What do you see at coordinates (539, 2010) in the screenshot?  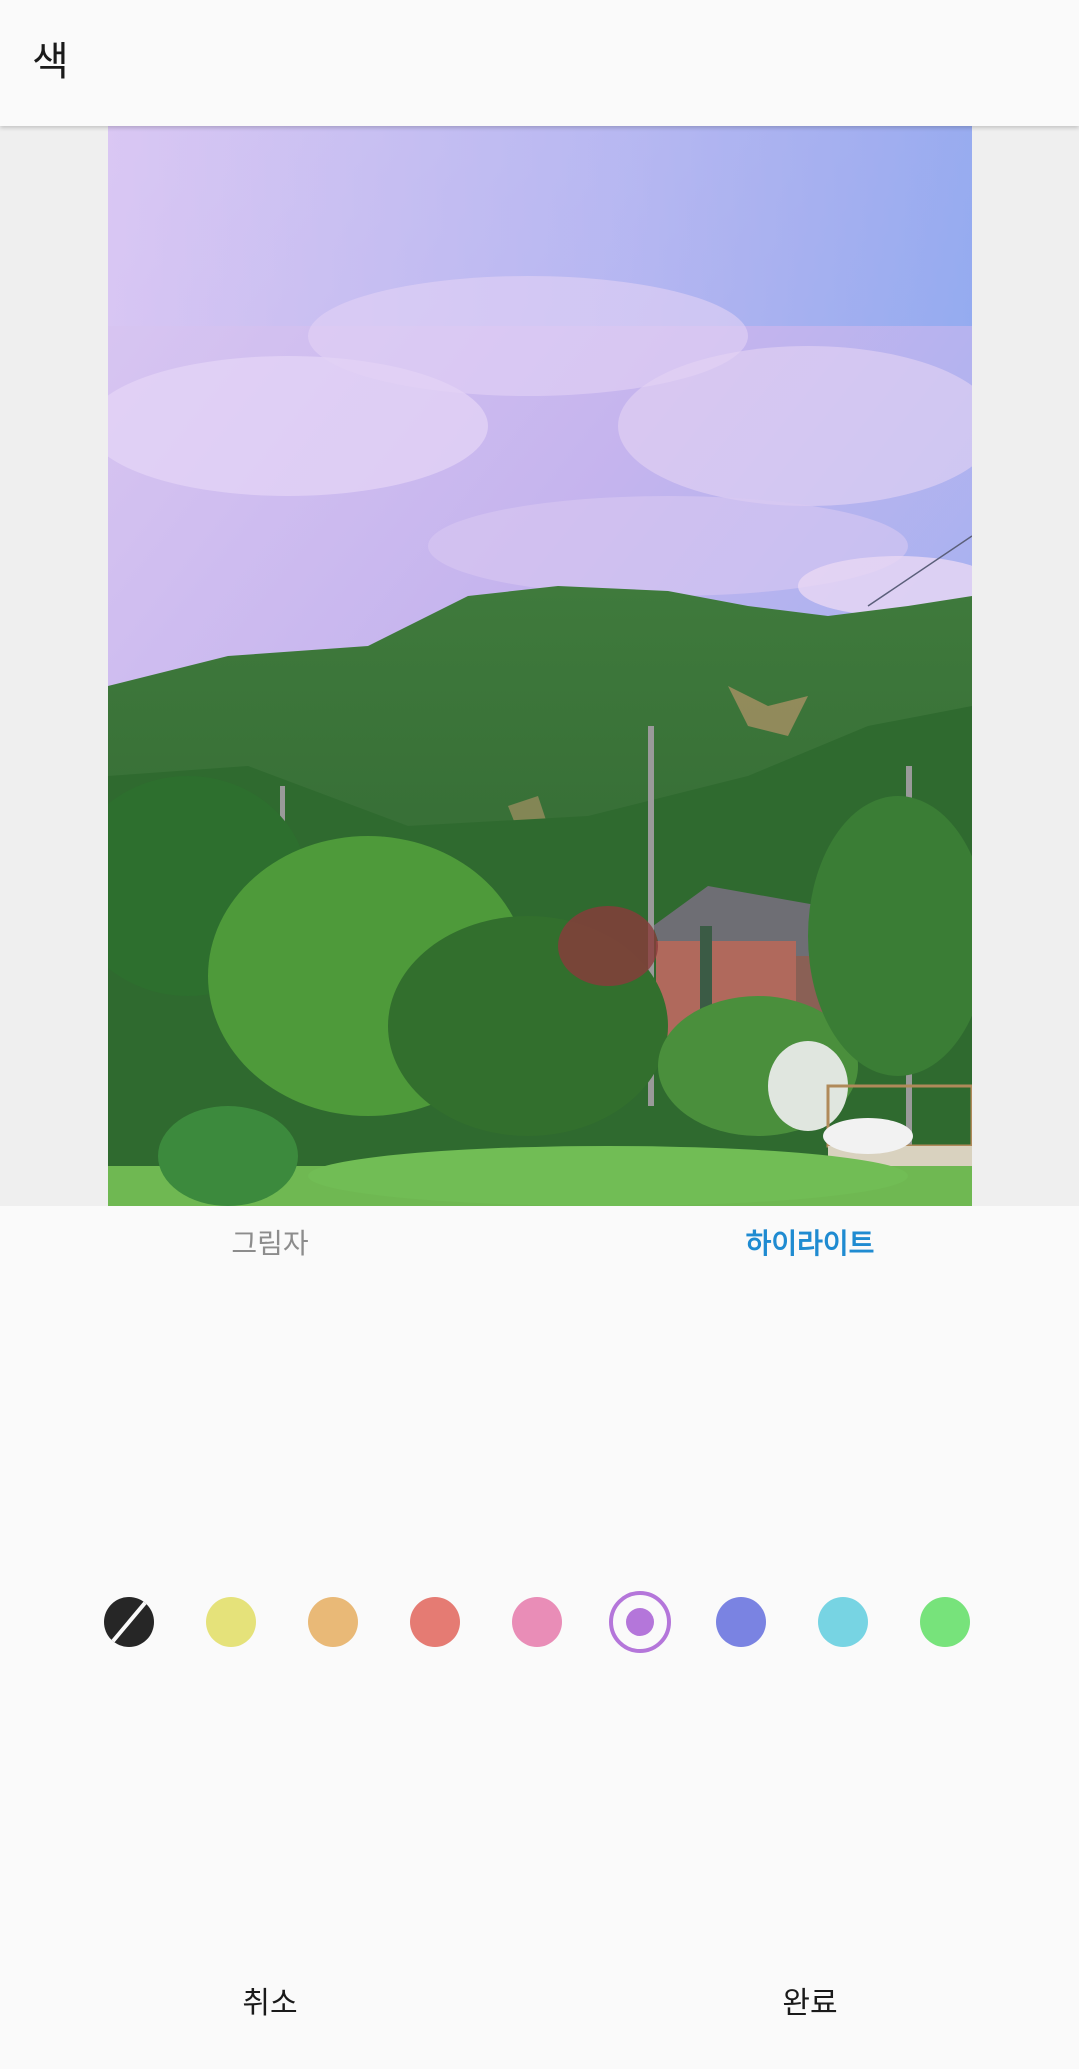 I see `bottom-action-bar: 취소 완료` at bounding box center [539, 2010].